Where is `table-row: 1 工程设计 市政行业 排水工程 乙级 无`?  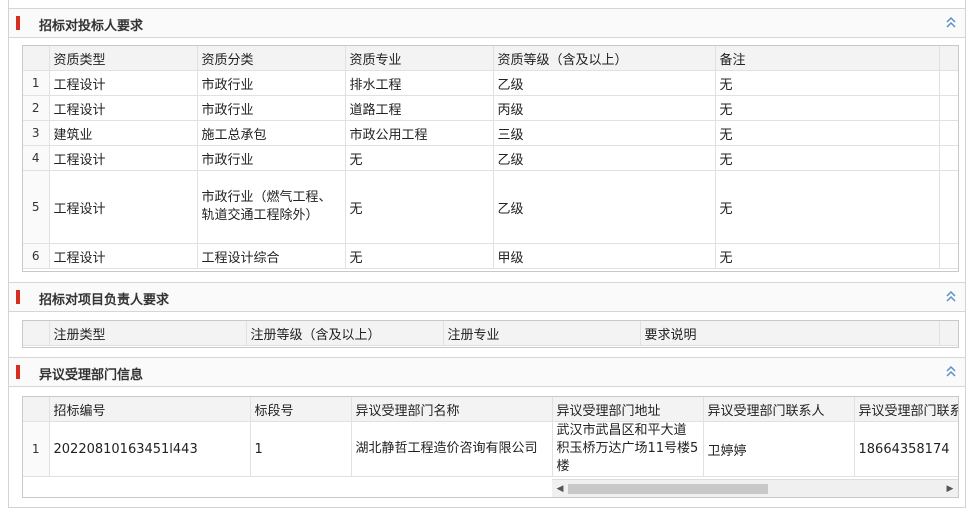 table-row: 1 工程设计 市政行业 排水工程 乙级 无 is located at coordinates (490, 83).